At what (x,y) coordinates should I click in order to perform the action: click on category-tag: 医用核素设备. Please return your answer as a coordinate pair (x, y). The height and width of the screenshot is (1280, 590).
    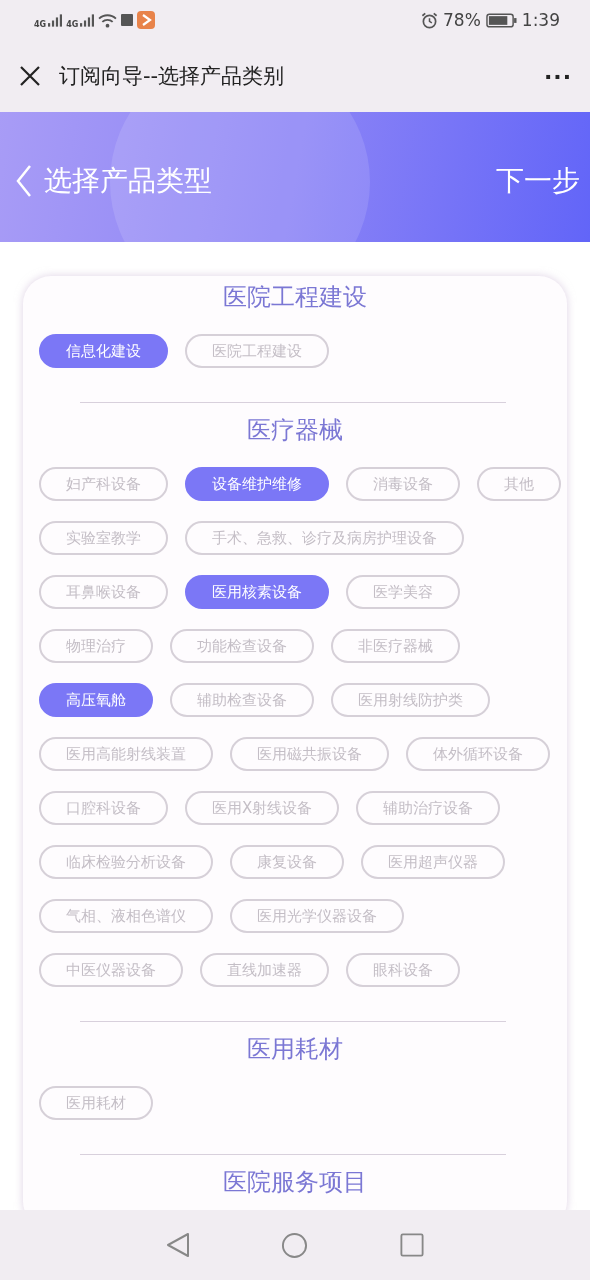
    Looking at the image, I should click on (257, 592).